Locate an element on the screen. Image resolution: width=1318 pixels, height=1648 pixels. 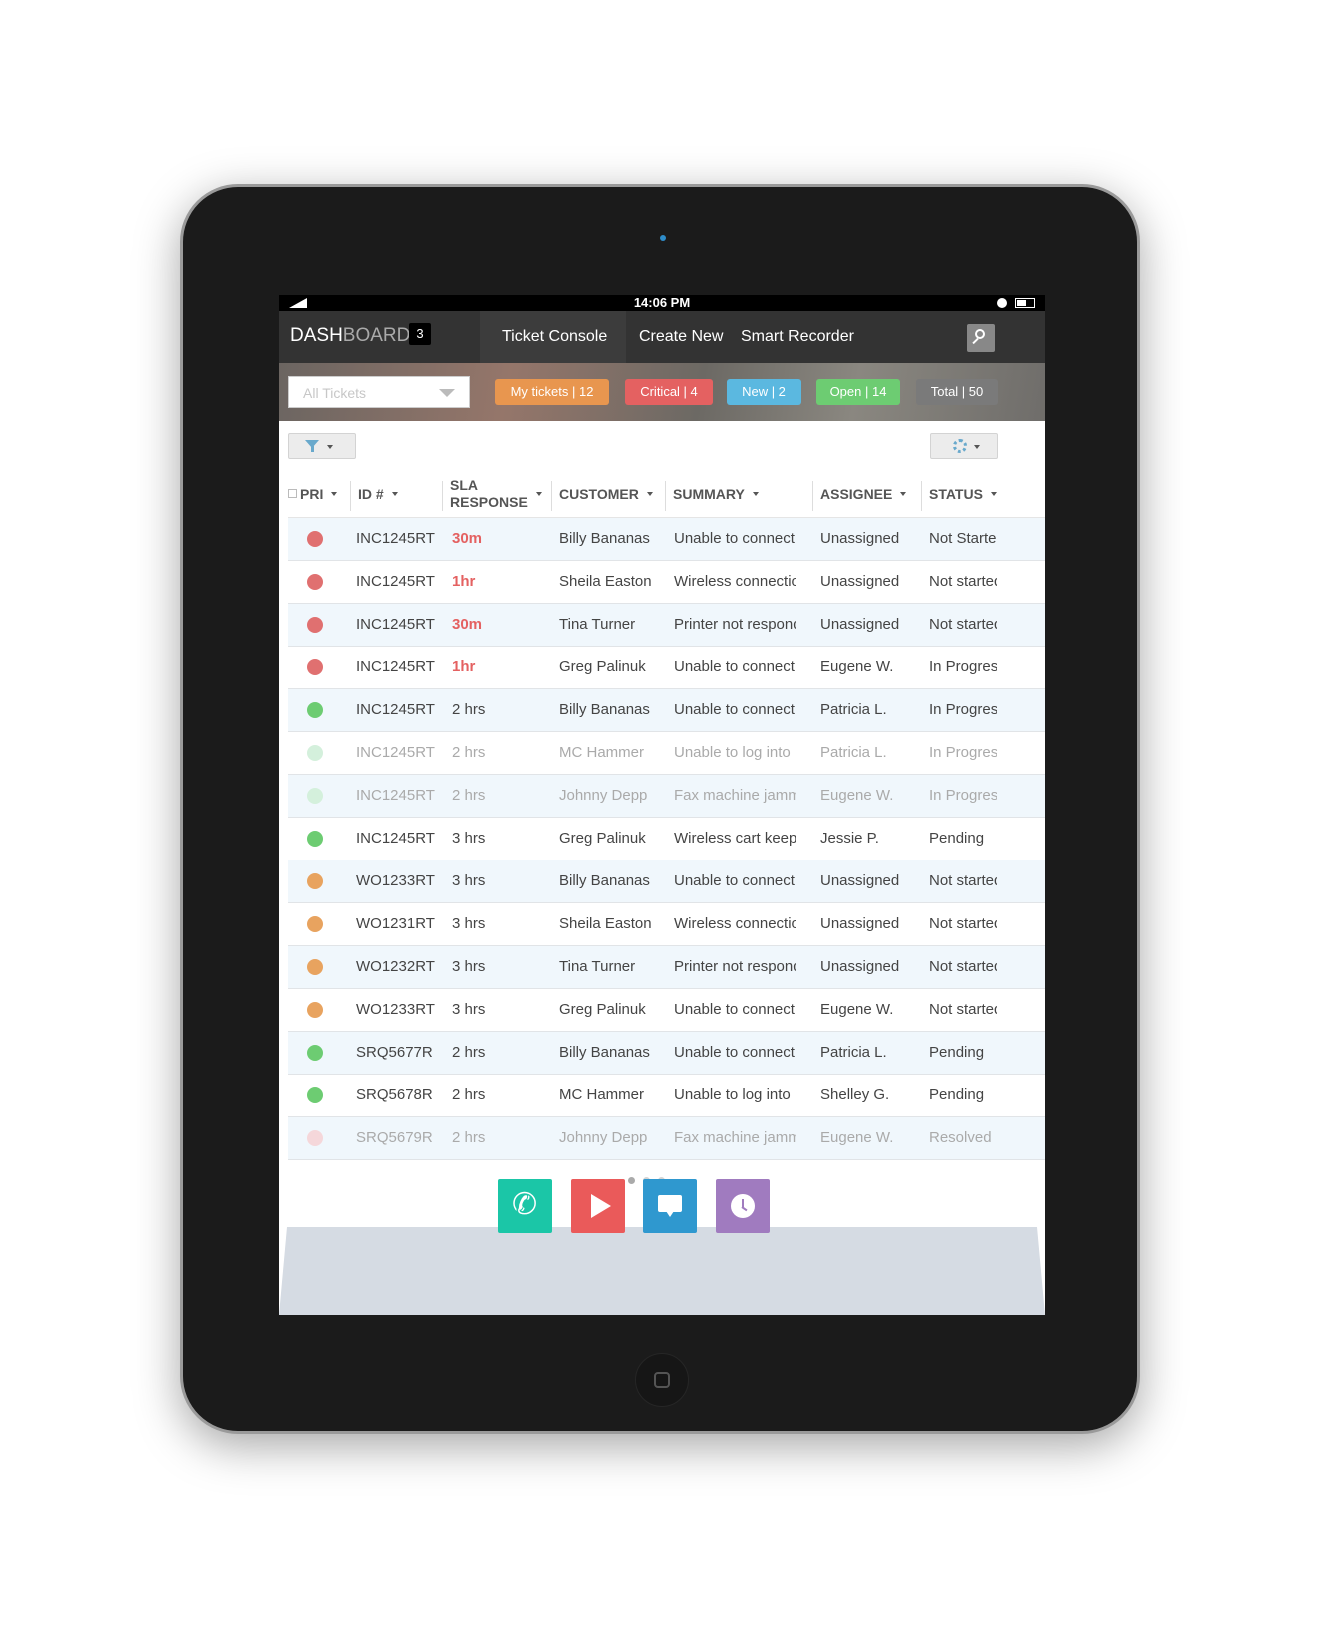
critical-pill: Critical | 4 is located at coordinates (669, 392).